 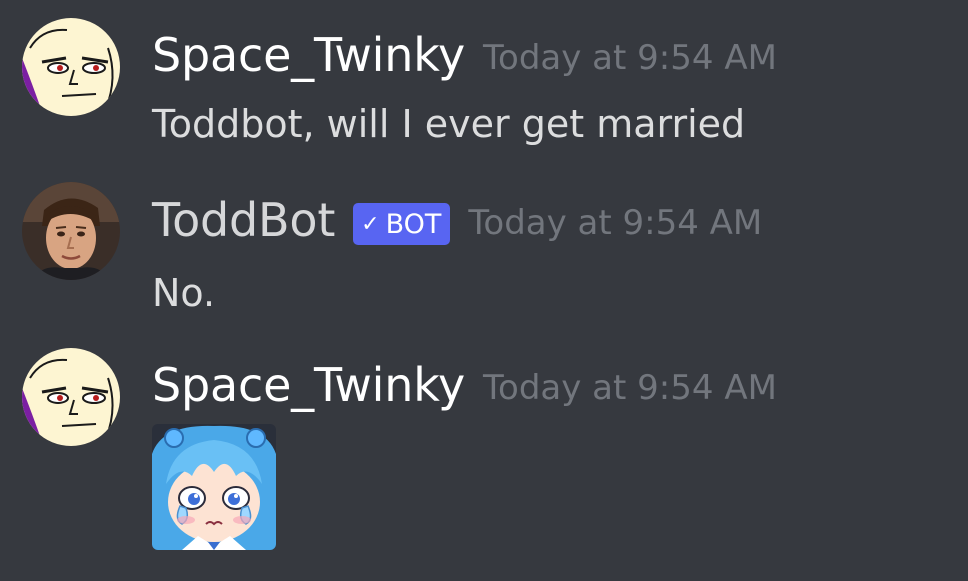 I want to click on message-header: ToddBot ✓ BOT Today at 9:54 AM, so click(x=457, y=220).